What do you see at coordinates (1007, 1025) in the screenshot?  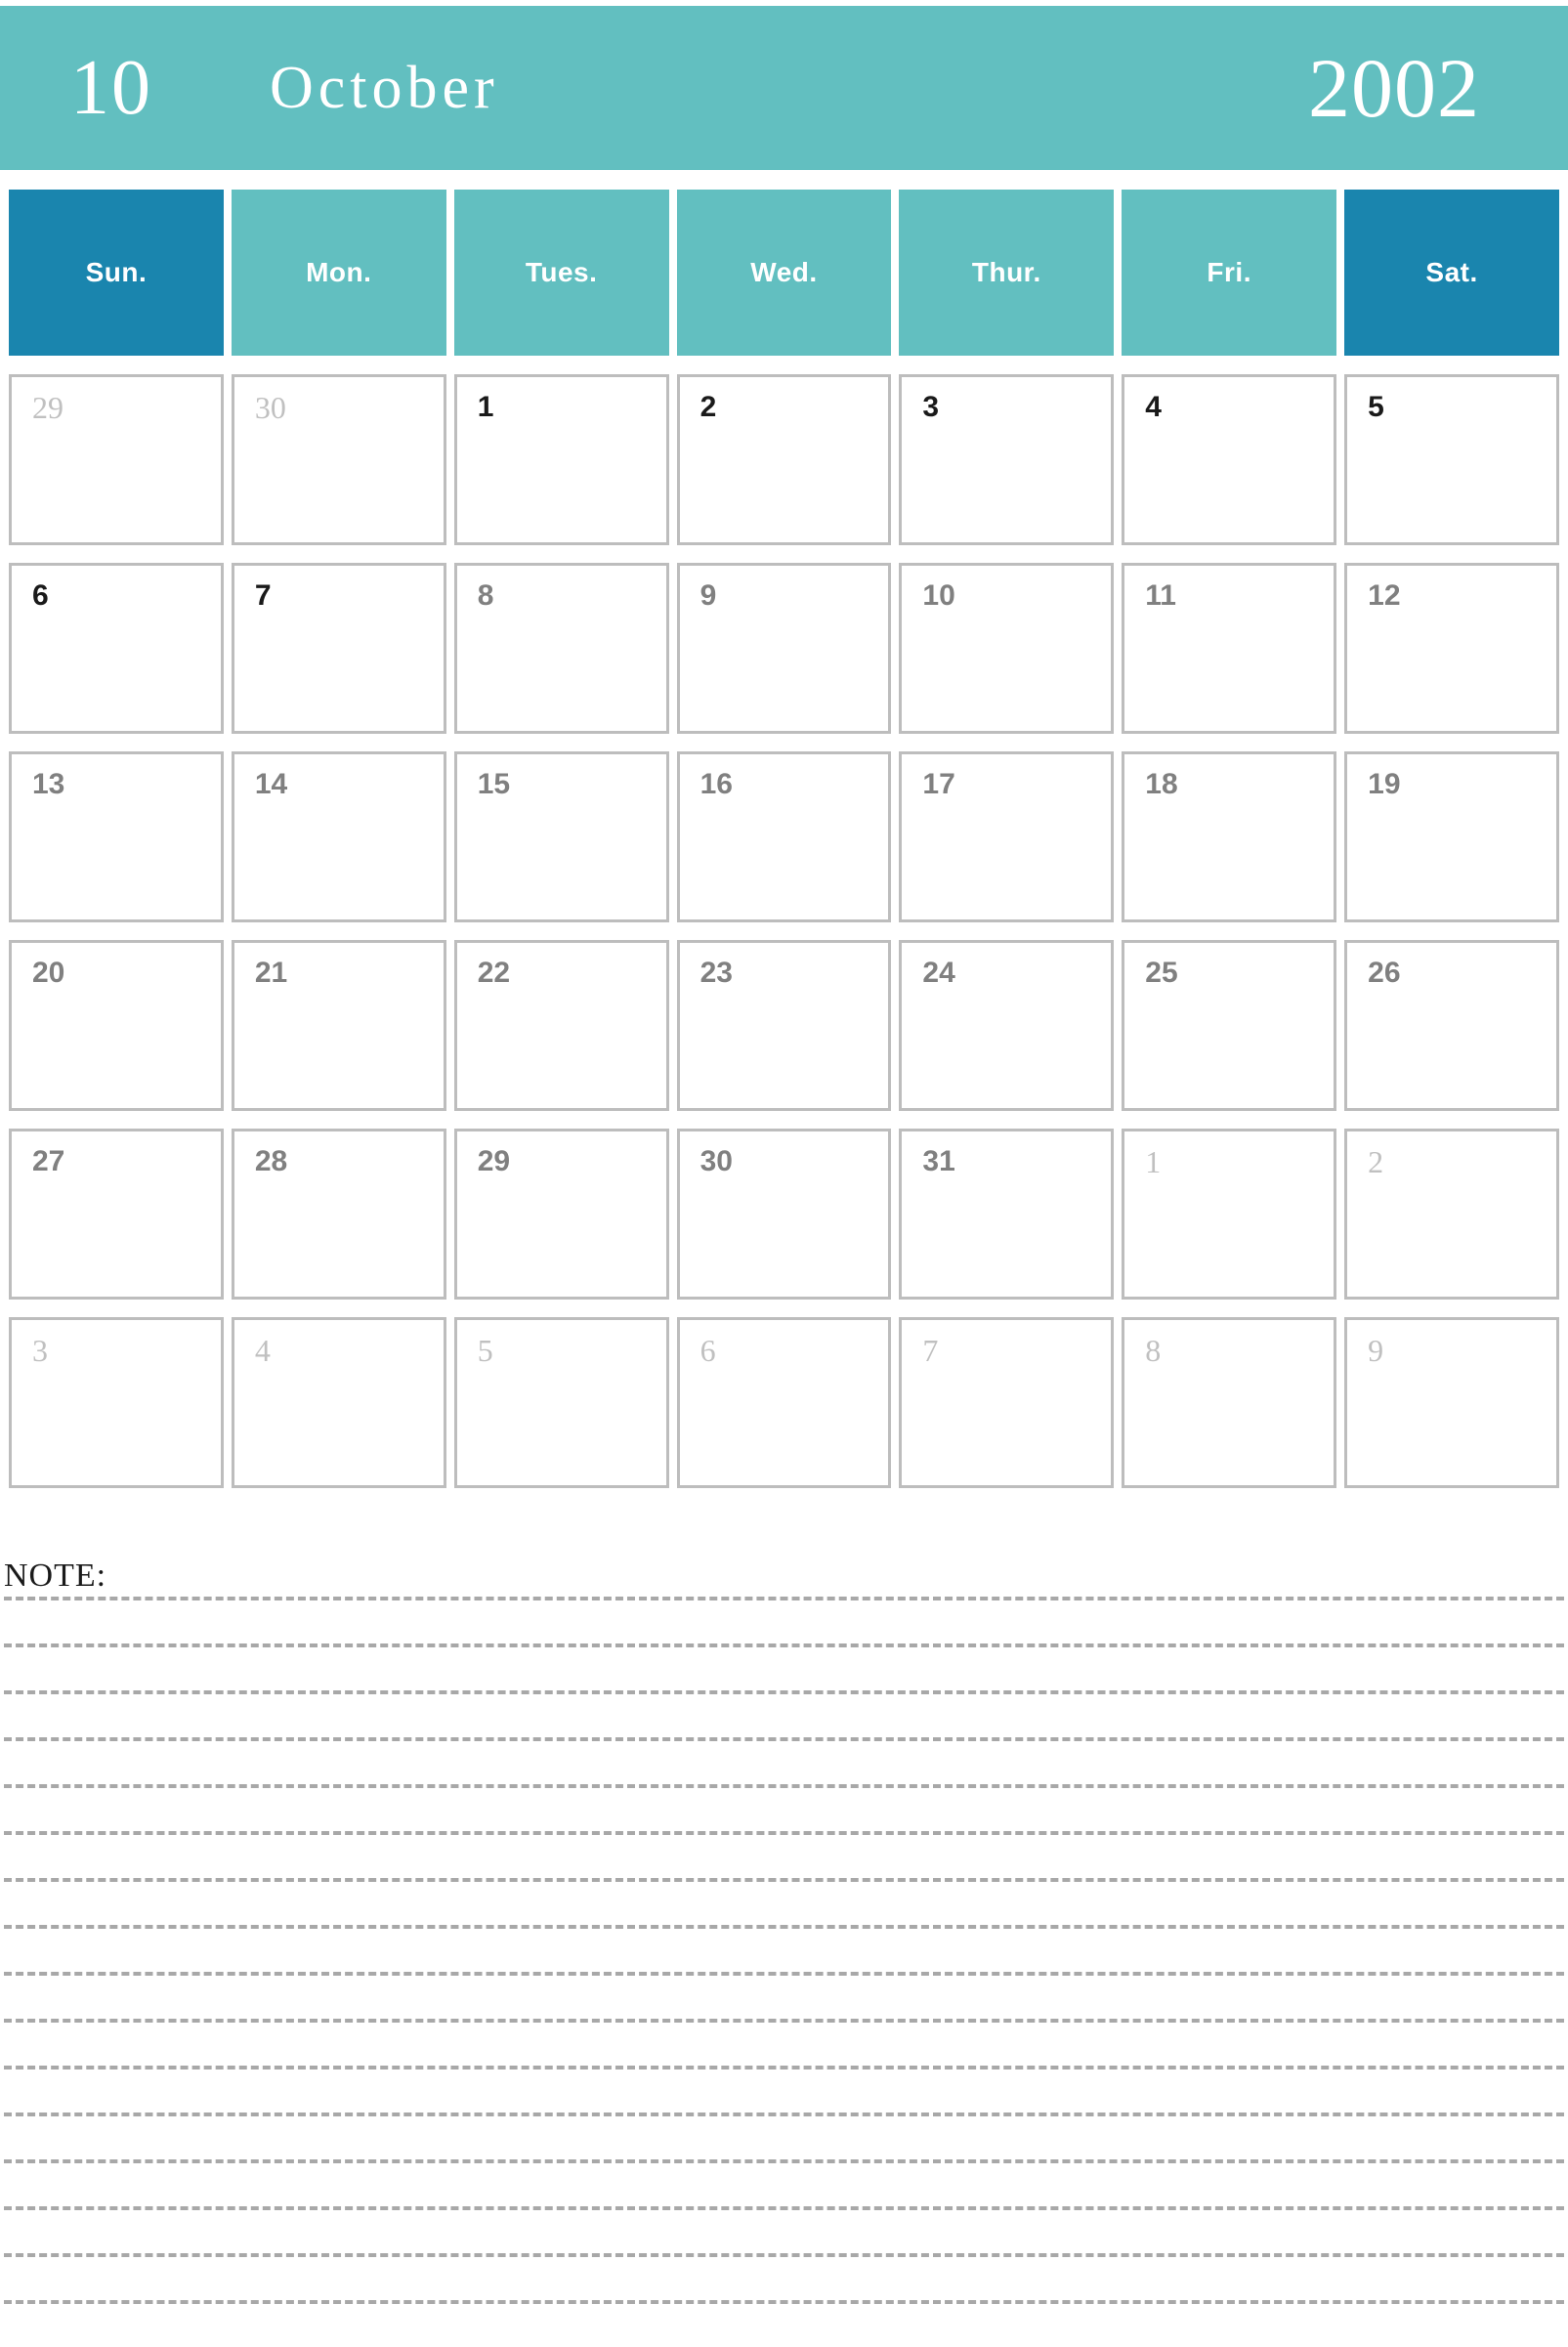 I see `day-cell: 24` at bounding box center [1007, 1025].